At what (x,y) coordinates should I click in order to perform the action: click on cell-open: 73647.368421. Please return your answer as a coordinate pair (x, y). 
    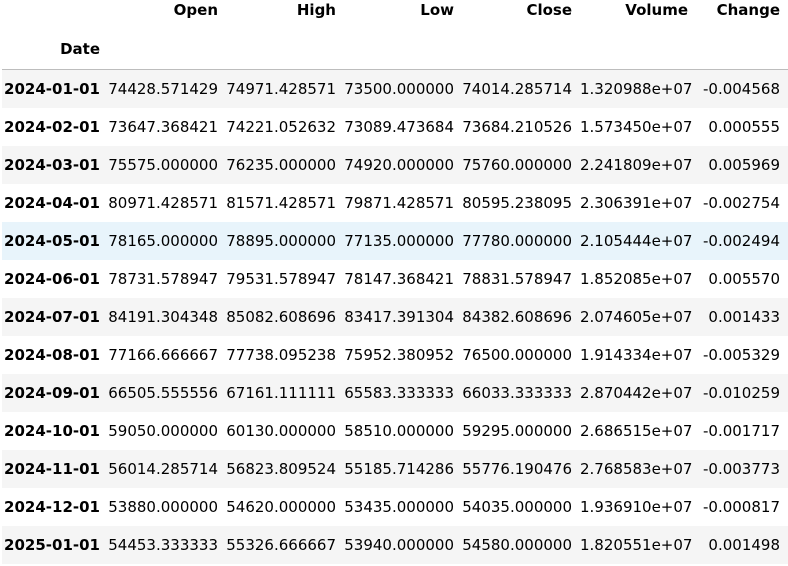
    Looking at the image, I should click on (163, 126).